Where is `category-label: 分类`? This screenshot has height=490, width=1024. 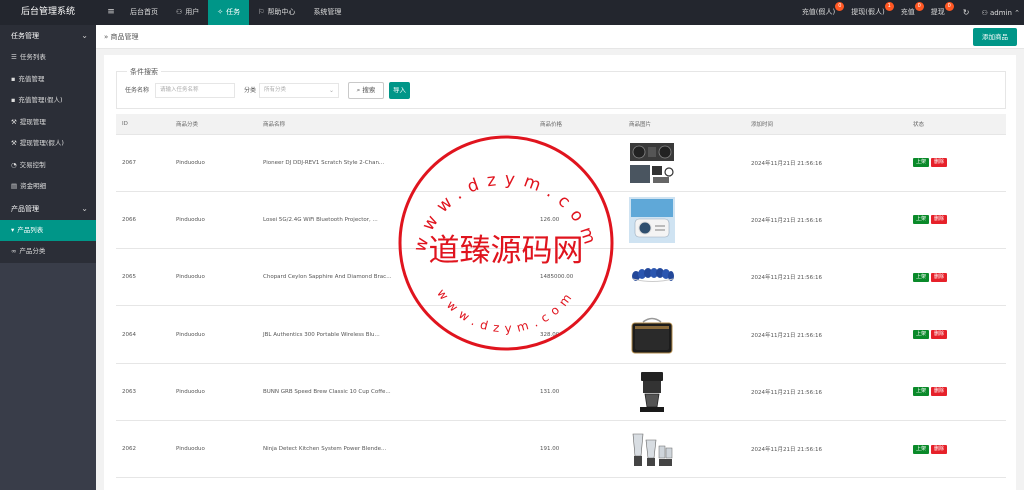
category-label: 分类 is located at coordinates (250, 90).